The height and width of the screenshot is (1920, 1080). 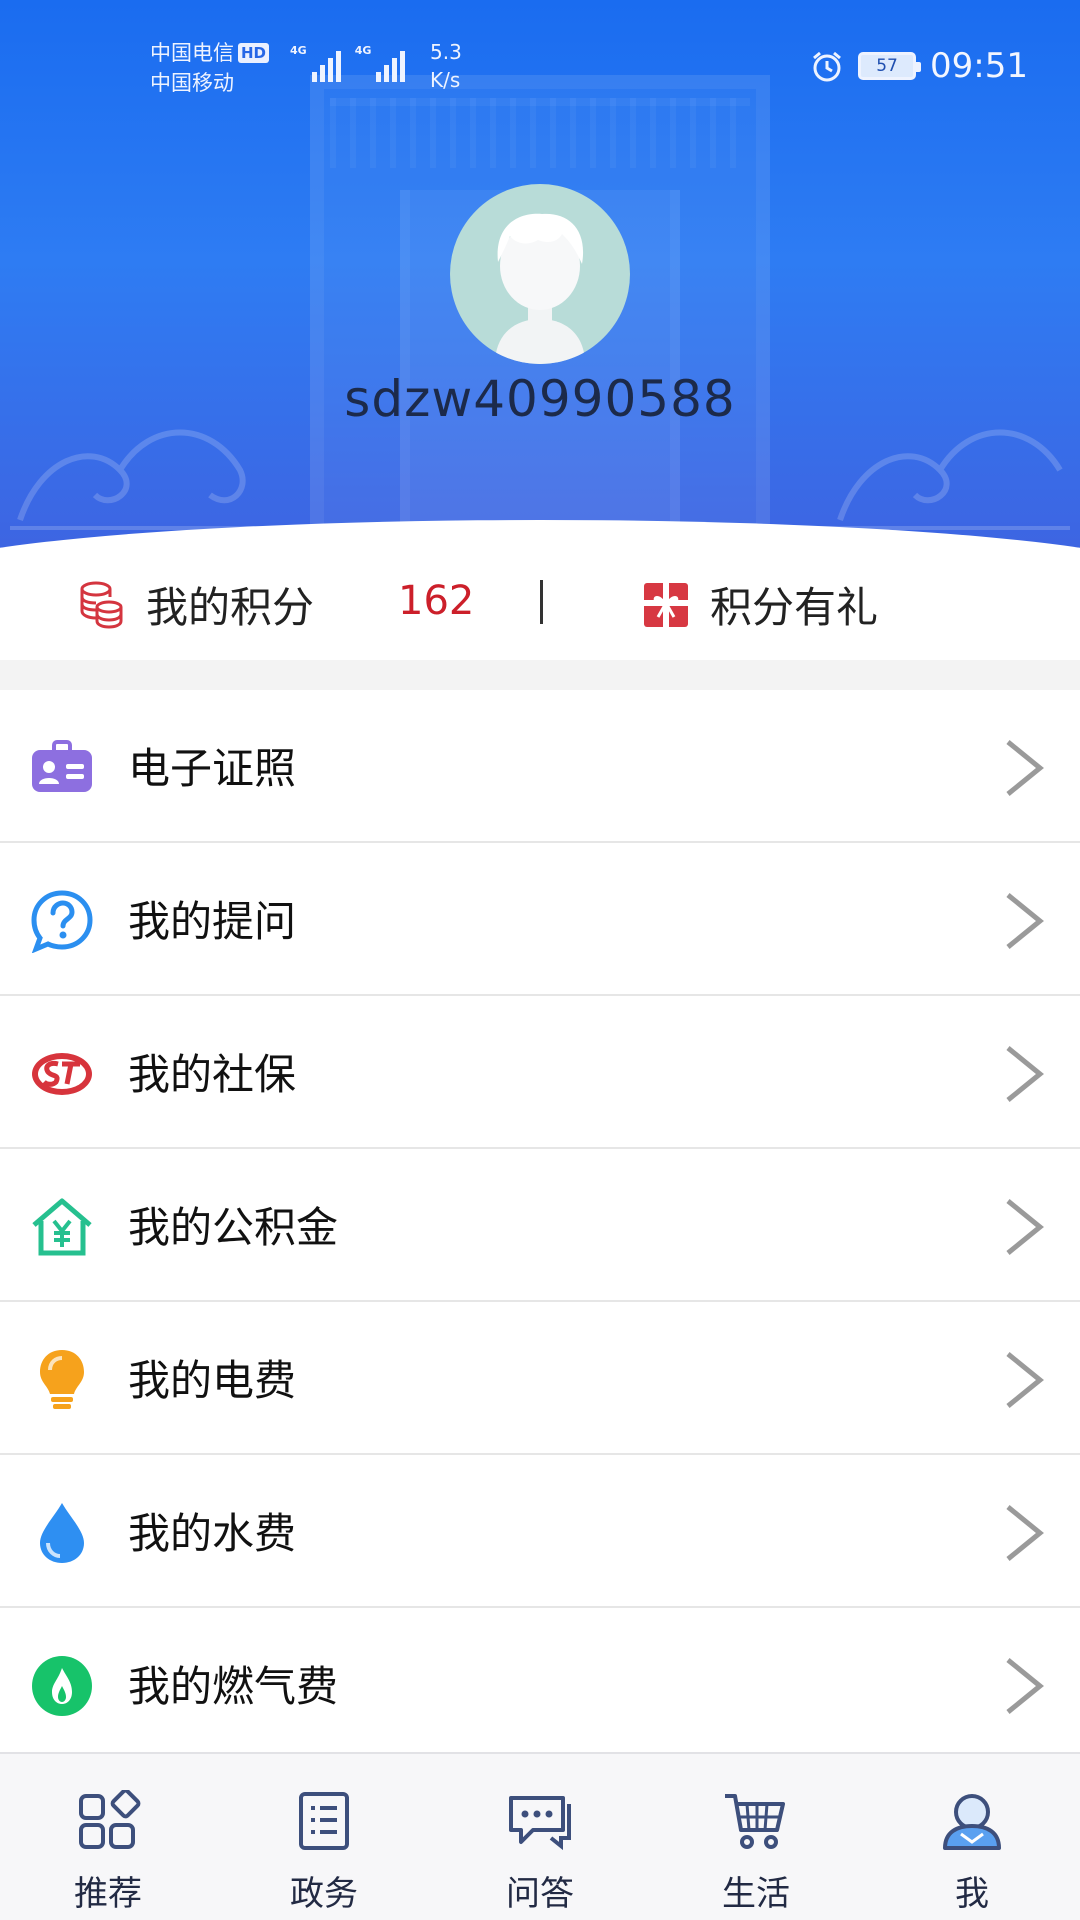 What do you see at coordinates (827, 66) in the screenshot?
I see `alarm-icon` at bounding box center [827, 66].